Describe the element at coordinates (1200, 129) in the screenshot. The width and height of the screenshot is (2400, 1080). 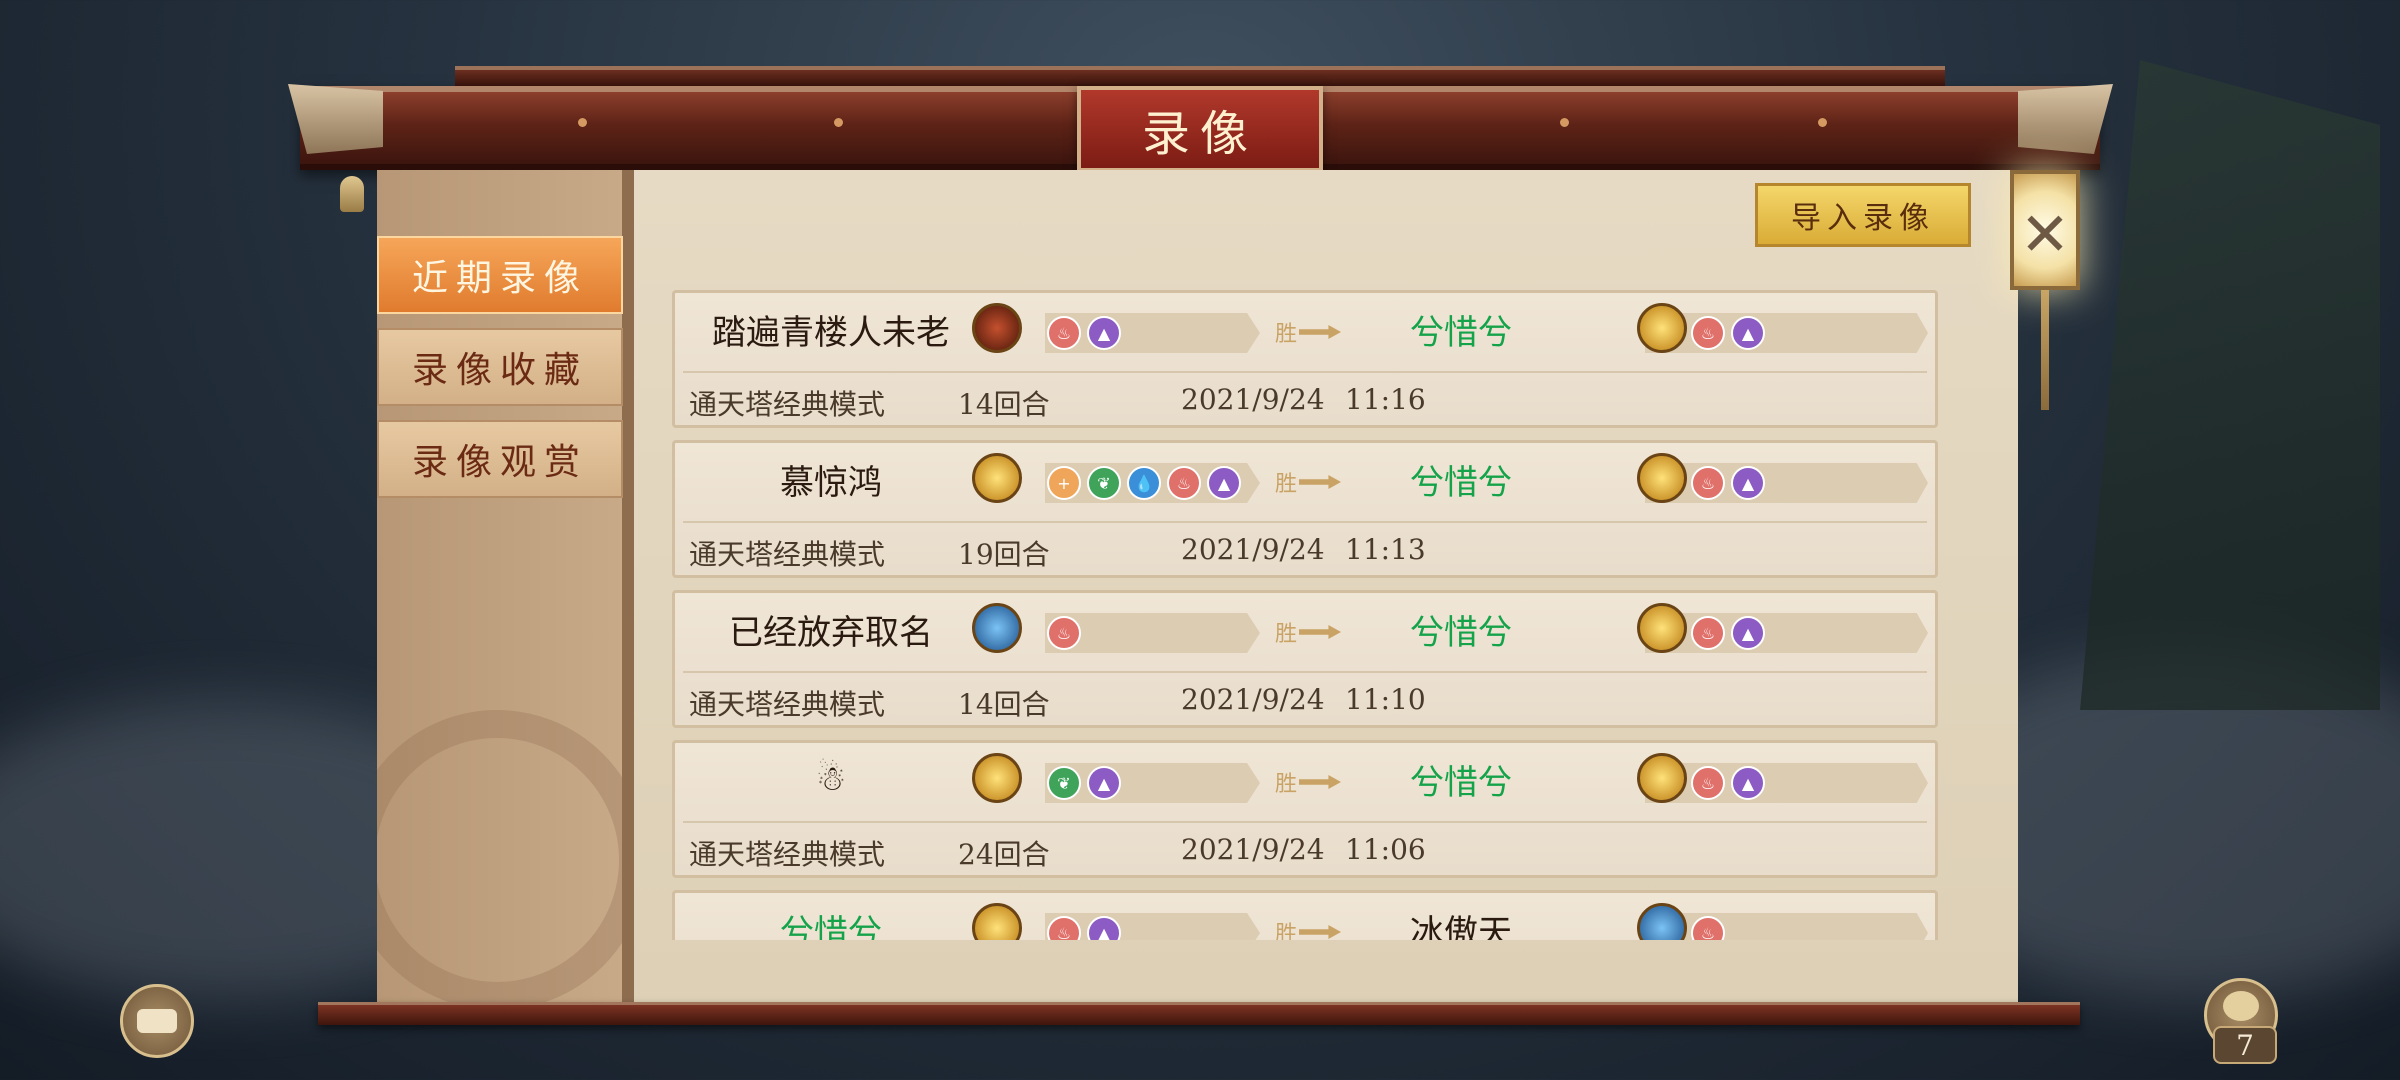
I see `page-title: 录像` at that location.